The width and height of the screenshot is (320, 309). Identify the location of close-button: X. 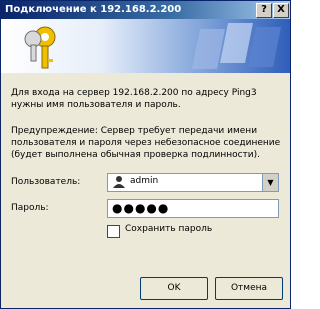
(281, 10).